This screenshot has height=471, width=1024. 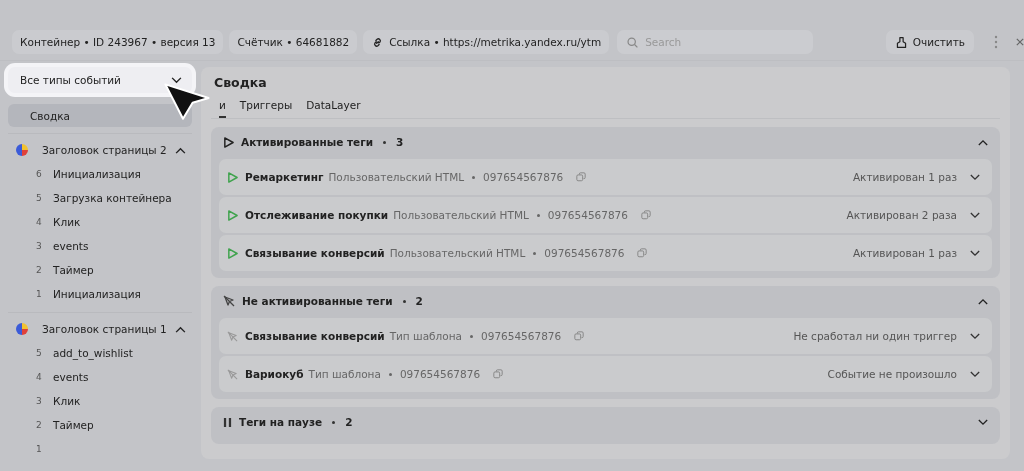 I want to click on tag-name: Ремаркетинг, so click(x=284, y=177).